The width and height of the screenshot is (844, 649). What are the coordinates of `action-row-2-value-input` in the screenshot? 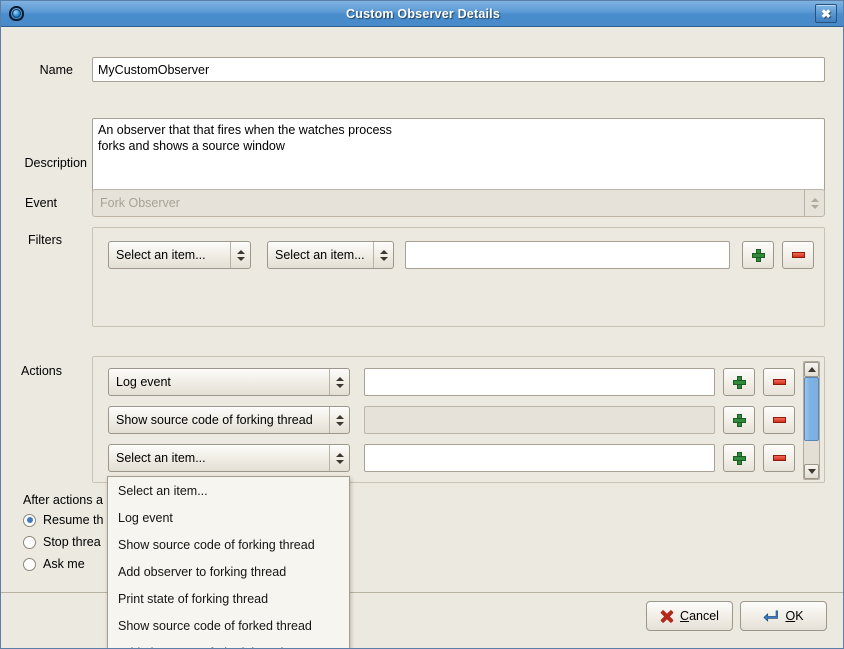 It's located at (539, 458).